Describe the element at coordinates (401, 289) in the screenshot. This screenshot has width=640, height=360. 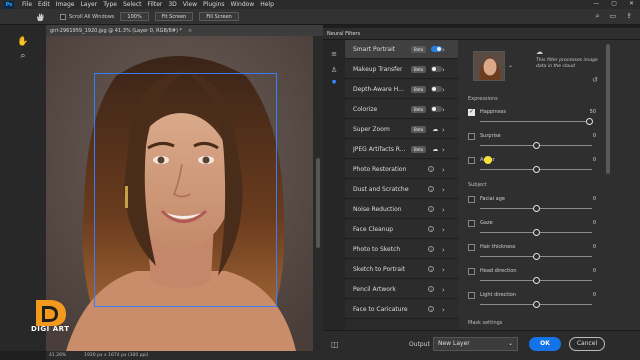
I see `filter-pencil-artwork: Pencil Artwork i ›` at that location.